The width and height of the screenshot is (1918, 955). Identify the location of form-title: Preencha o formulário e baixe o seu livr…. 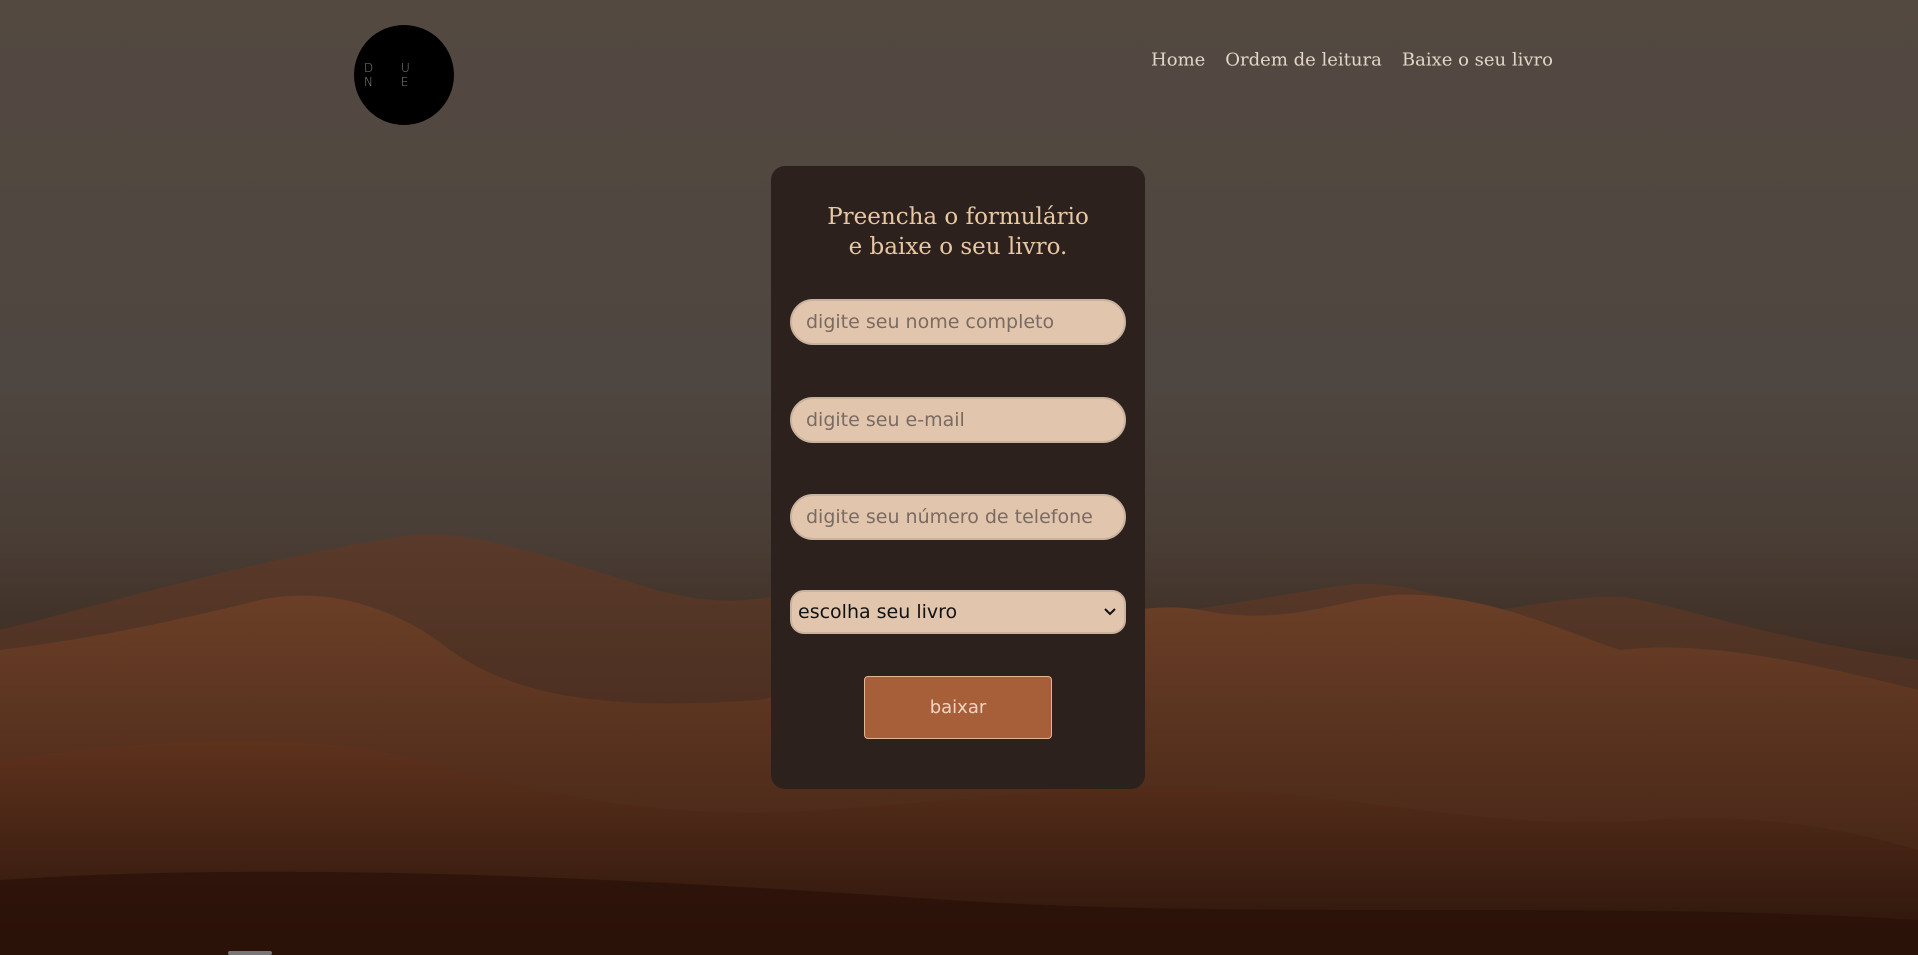
(958, 232).